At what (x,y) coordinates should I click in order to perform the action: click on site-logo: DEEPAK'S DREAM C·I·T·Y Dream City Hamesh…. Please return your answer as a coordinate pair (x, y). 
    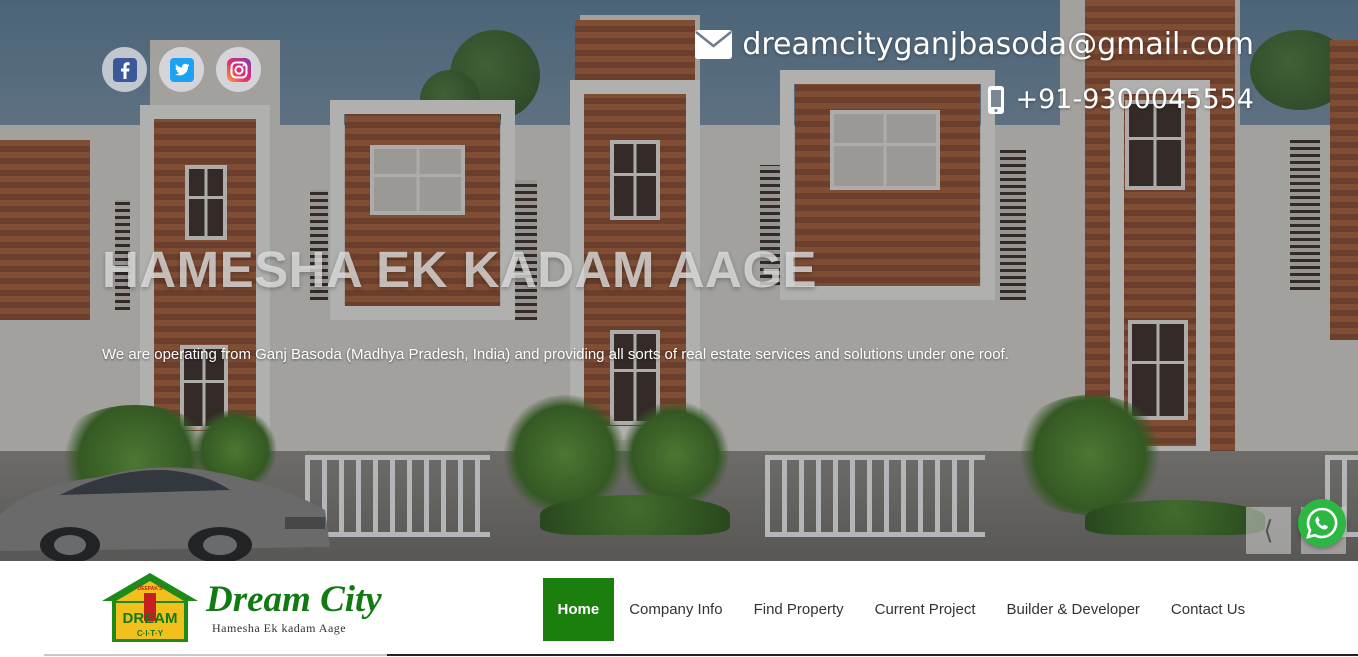
    Looking at the image, I should click on (247, 608).